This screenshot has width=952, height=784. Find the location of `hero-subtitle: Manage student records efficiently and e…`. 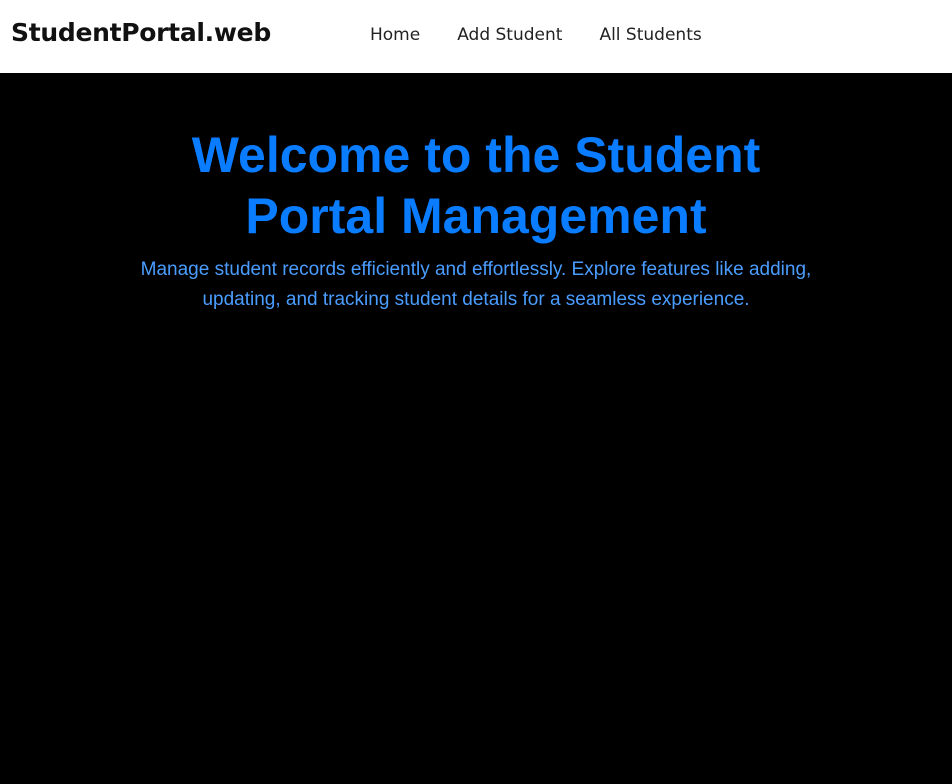

hero-subtitle: Manage student records efficiently and e… is located at coordinates (476, 285).